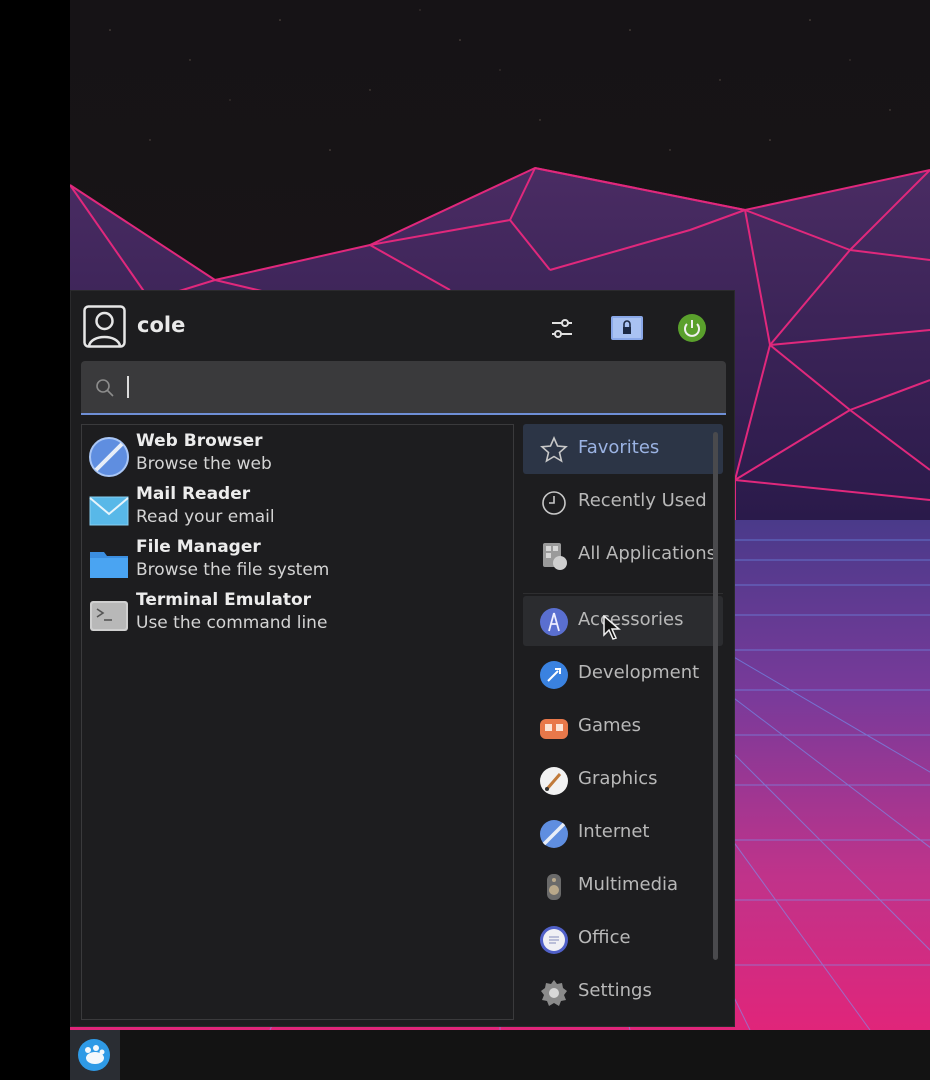 The height and width of the screenshot is (1080, 930). What do you see at coordinates (198, 547) in the screenshot?
I see `app-name: File Manager` at bounding box center [198, 547].